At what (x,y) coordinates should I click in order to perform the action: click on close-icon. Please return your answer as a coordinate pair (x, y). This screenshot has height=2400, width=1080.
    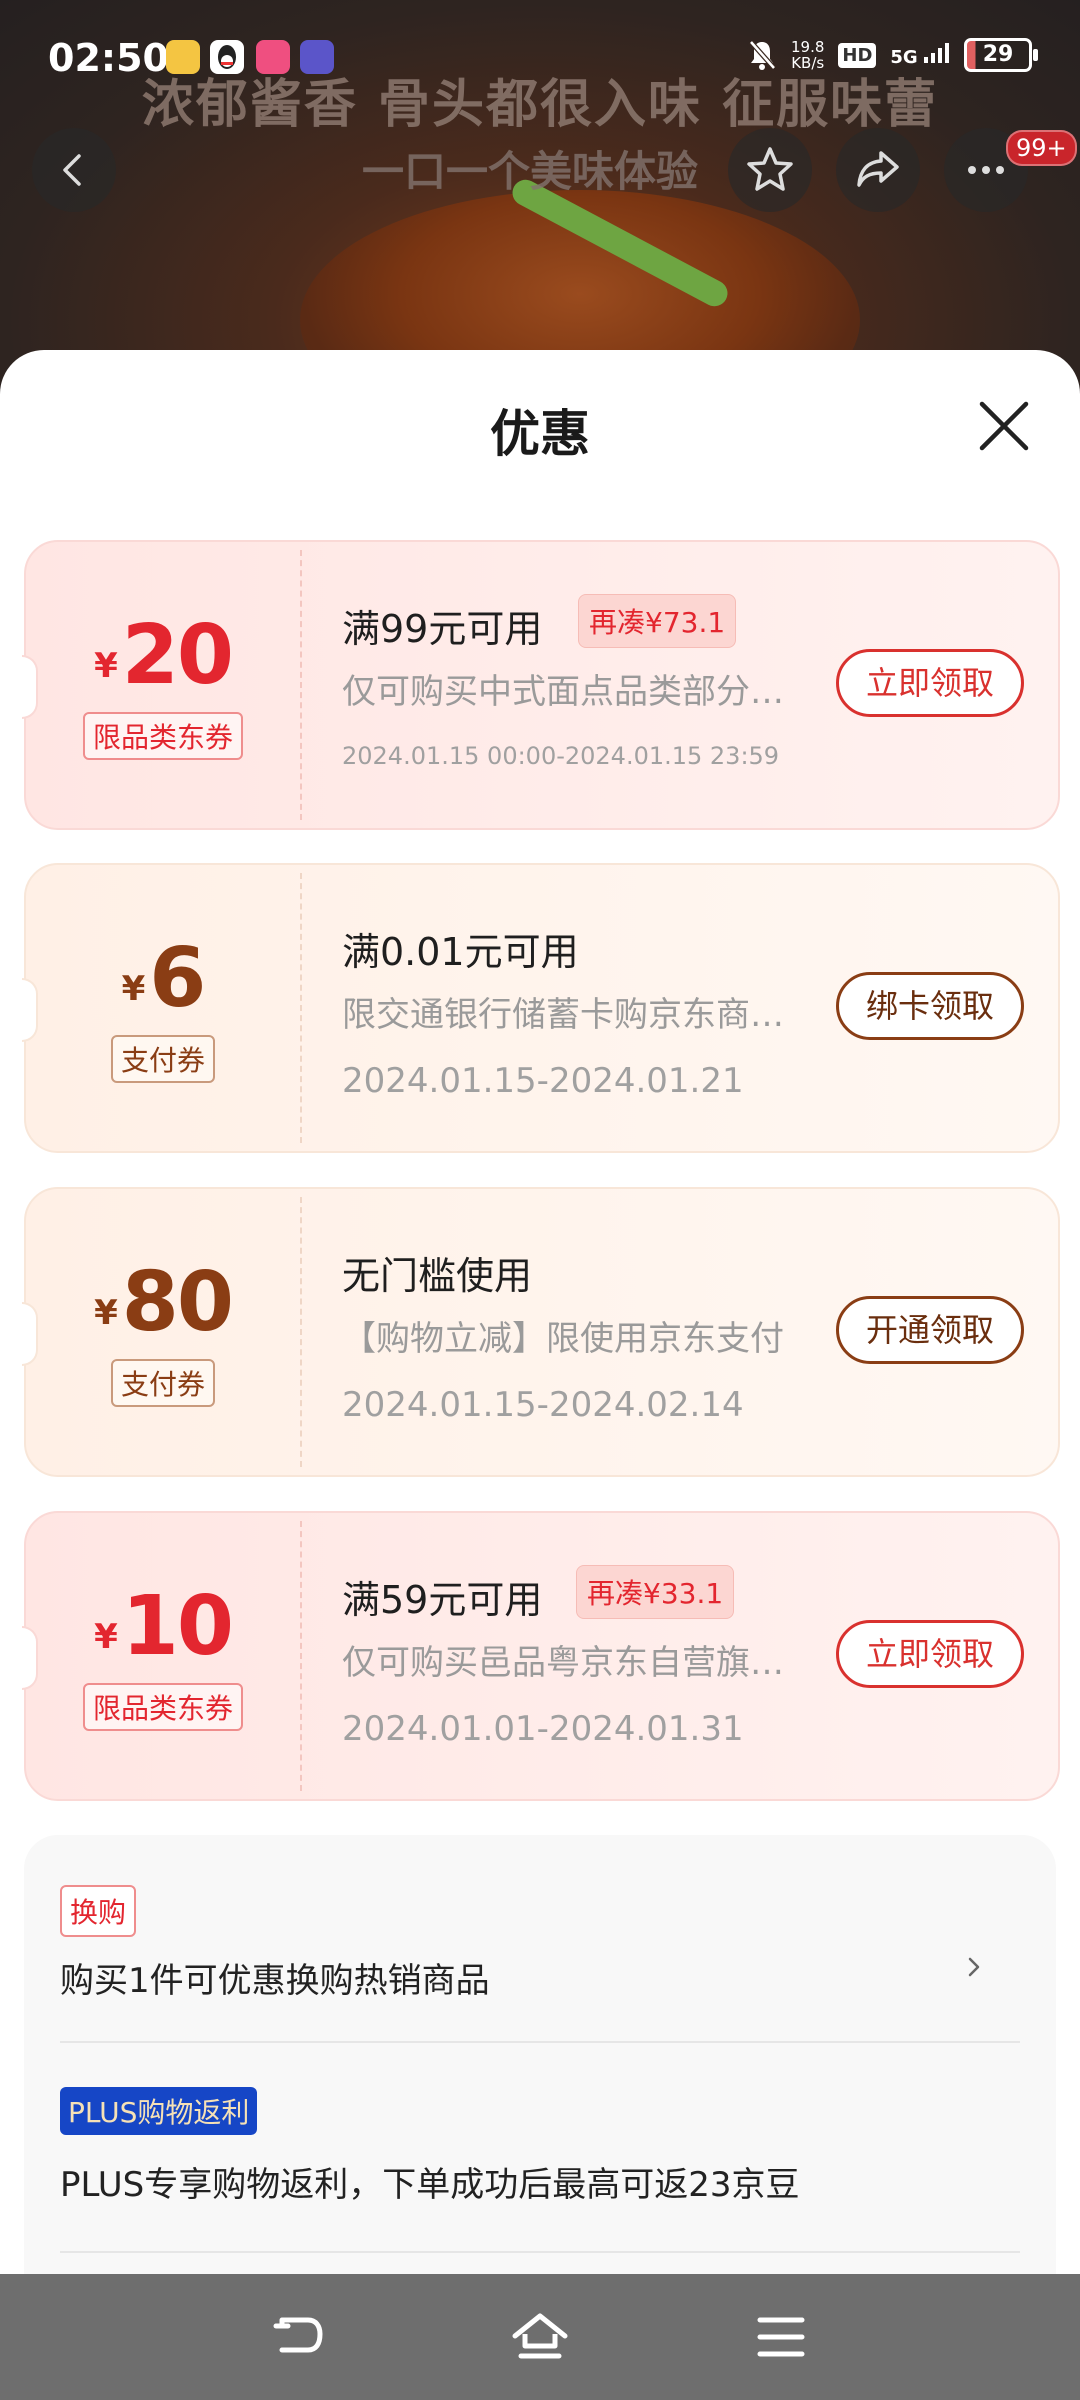
    Looking at the image, I should click on (1004, 426).